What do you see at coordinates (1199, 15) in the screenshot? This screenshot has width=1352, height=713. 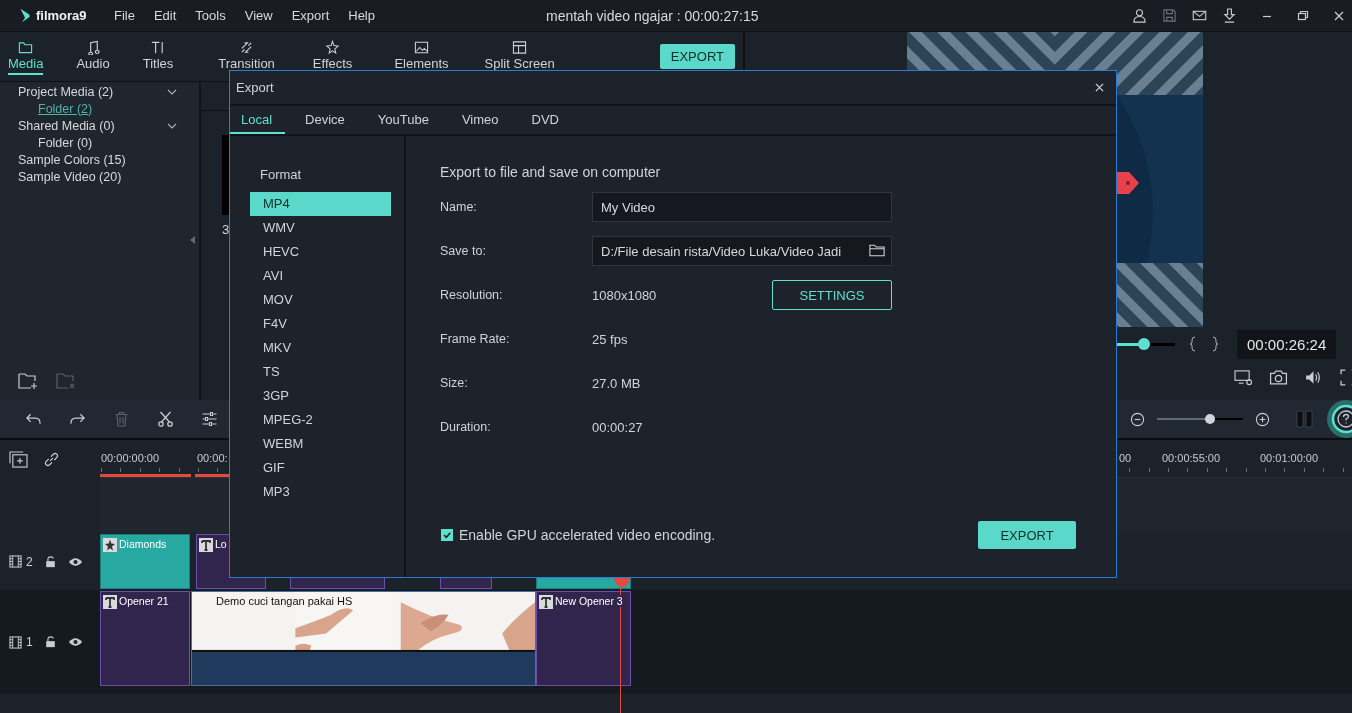 I see `mail-icon` at bounding box center [1199, 15].